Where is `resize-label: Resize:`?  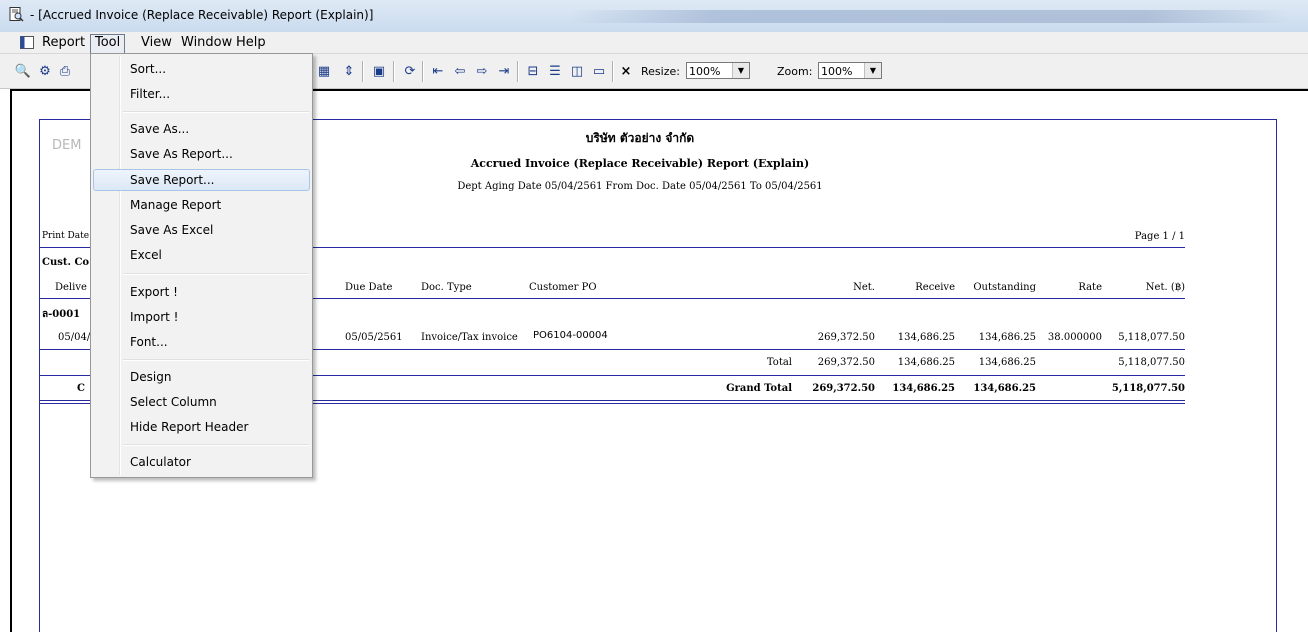
resize-label: Resize: is located at coordinates (660, 71).